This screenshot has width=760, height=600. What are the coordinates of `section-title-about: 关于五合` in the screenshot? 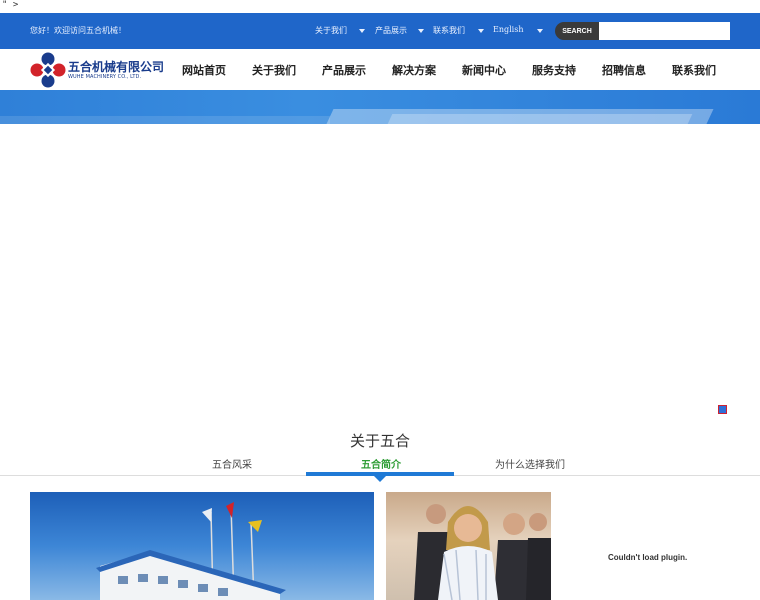 It's located at (379, 441).